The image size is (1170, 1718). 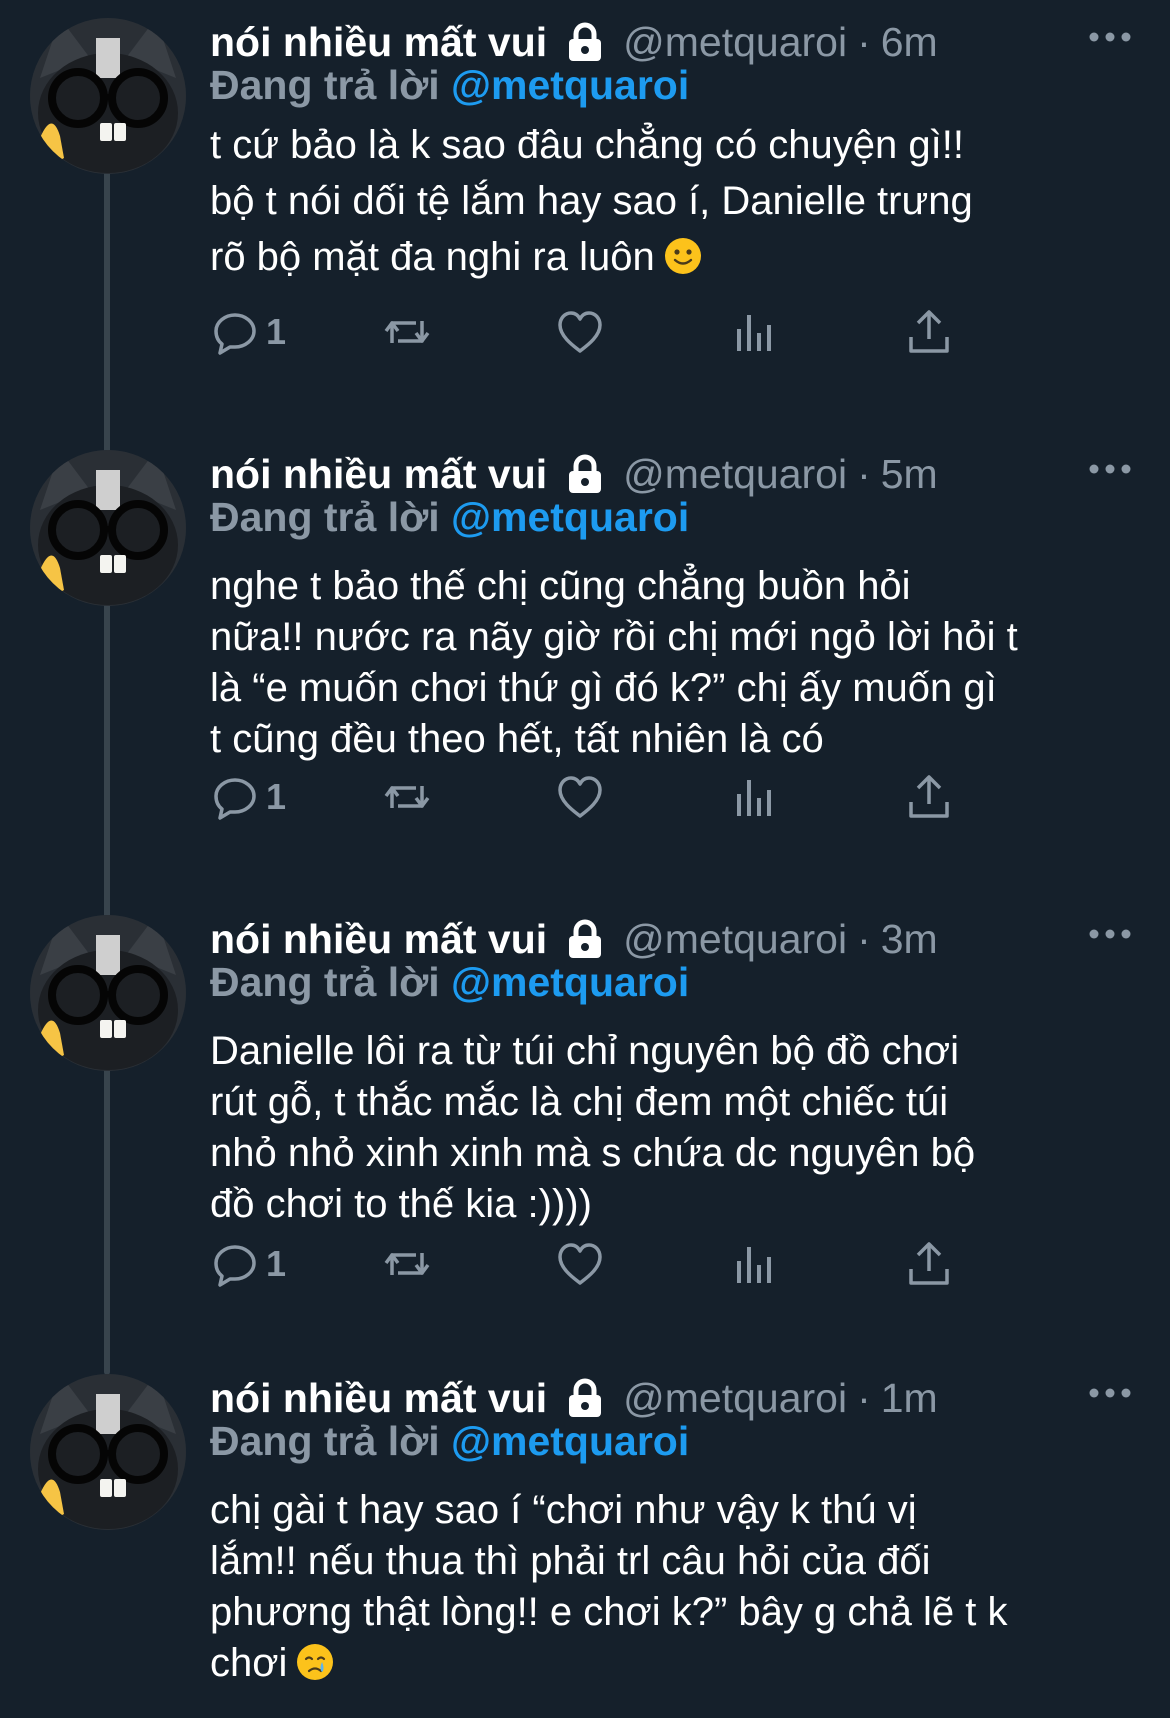 What do you see at coordinates (315, 1662) in the screenshot?
I see `crying-face-icon` at bounding box center [315, 1662].